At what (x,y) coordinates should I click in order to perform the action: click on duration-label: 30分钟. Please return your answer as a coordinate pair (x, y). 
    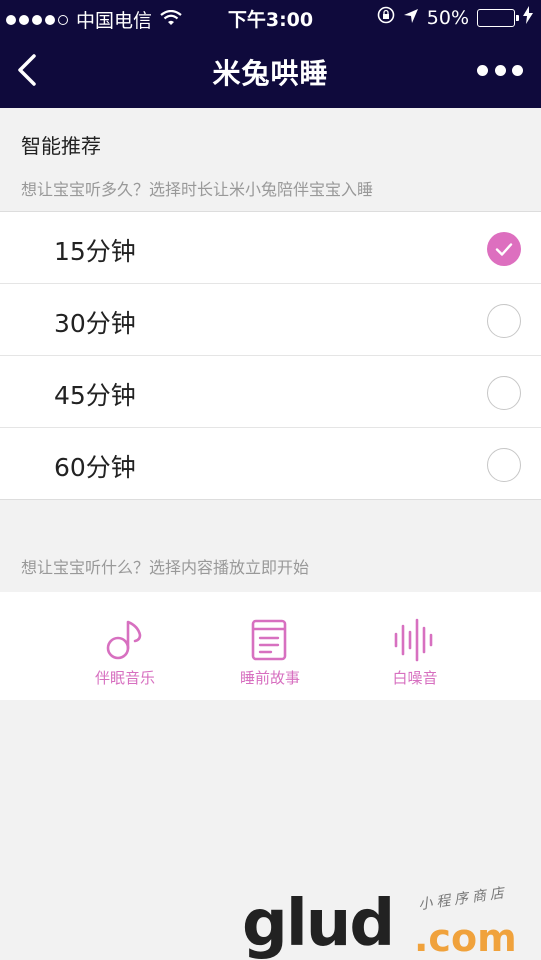
    Looking at the image, I should click on (95, 323).